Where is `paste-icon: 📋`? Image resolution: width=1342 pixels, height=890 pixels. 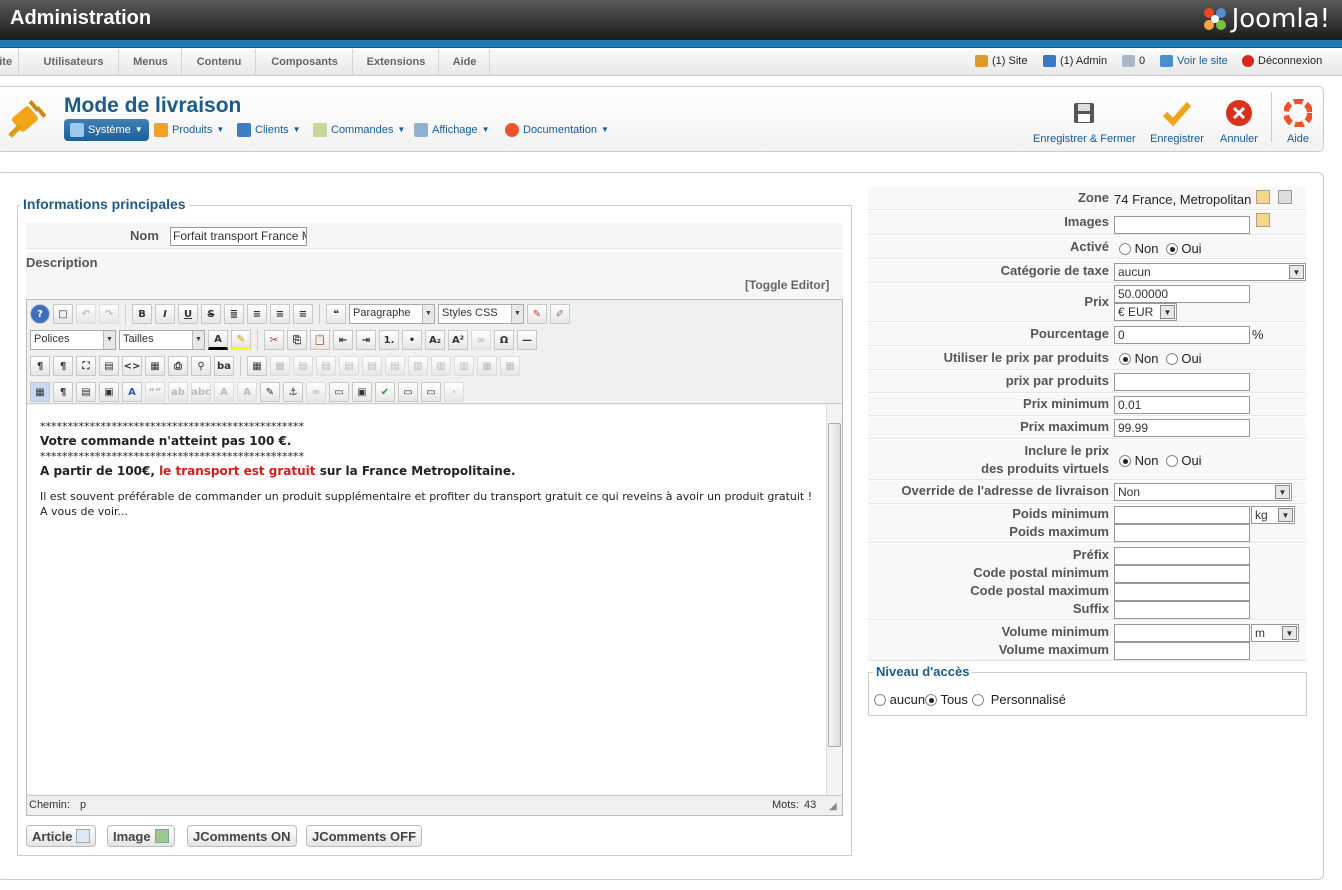 paste-icon: 📋 is located at coordinates (320, 340).